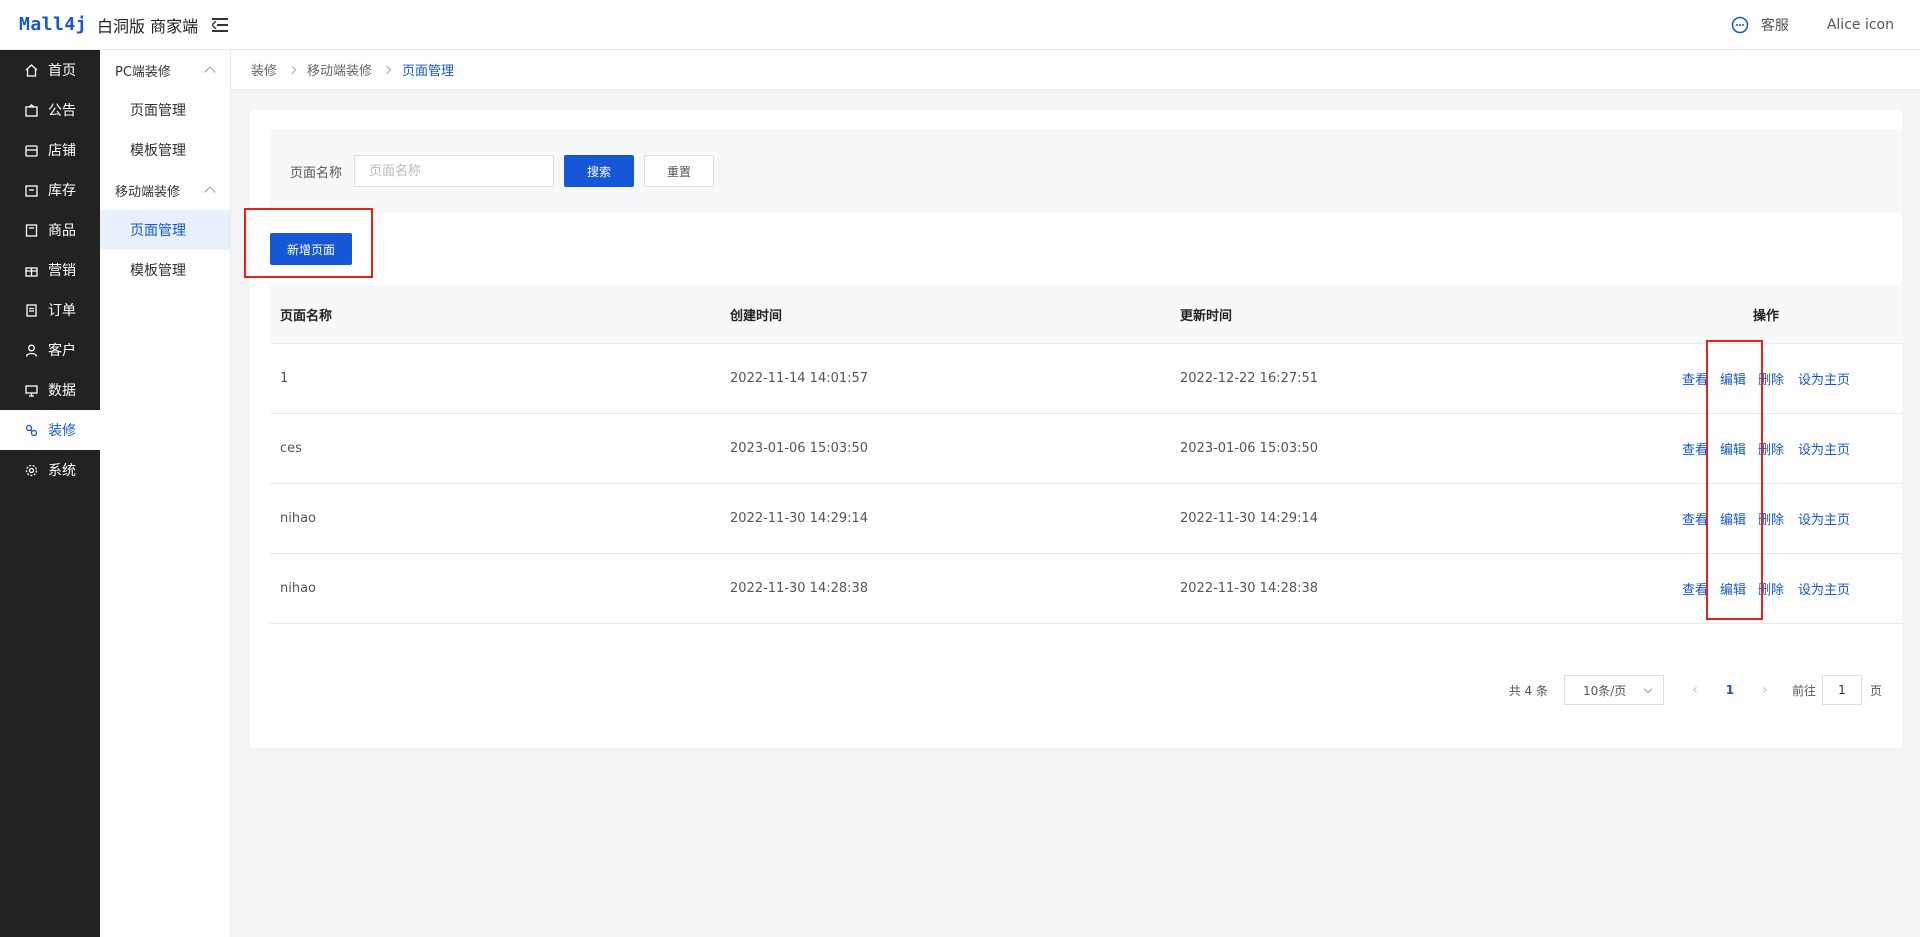  I want to click on page-name-search-input, so click(454, 171).